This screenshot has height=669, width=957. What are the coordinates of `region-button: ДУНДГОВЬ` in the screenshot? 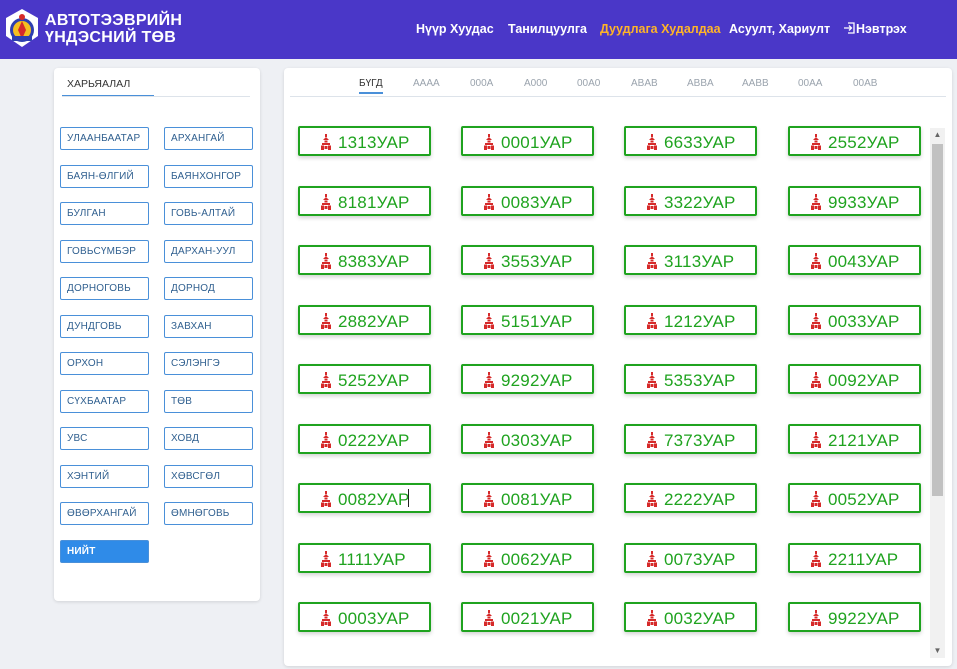 It's located at (104, 326).